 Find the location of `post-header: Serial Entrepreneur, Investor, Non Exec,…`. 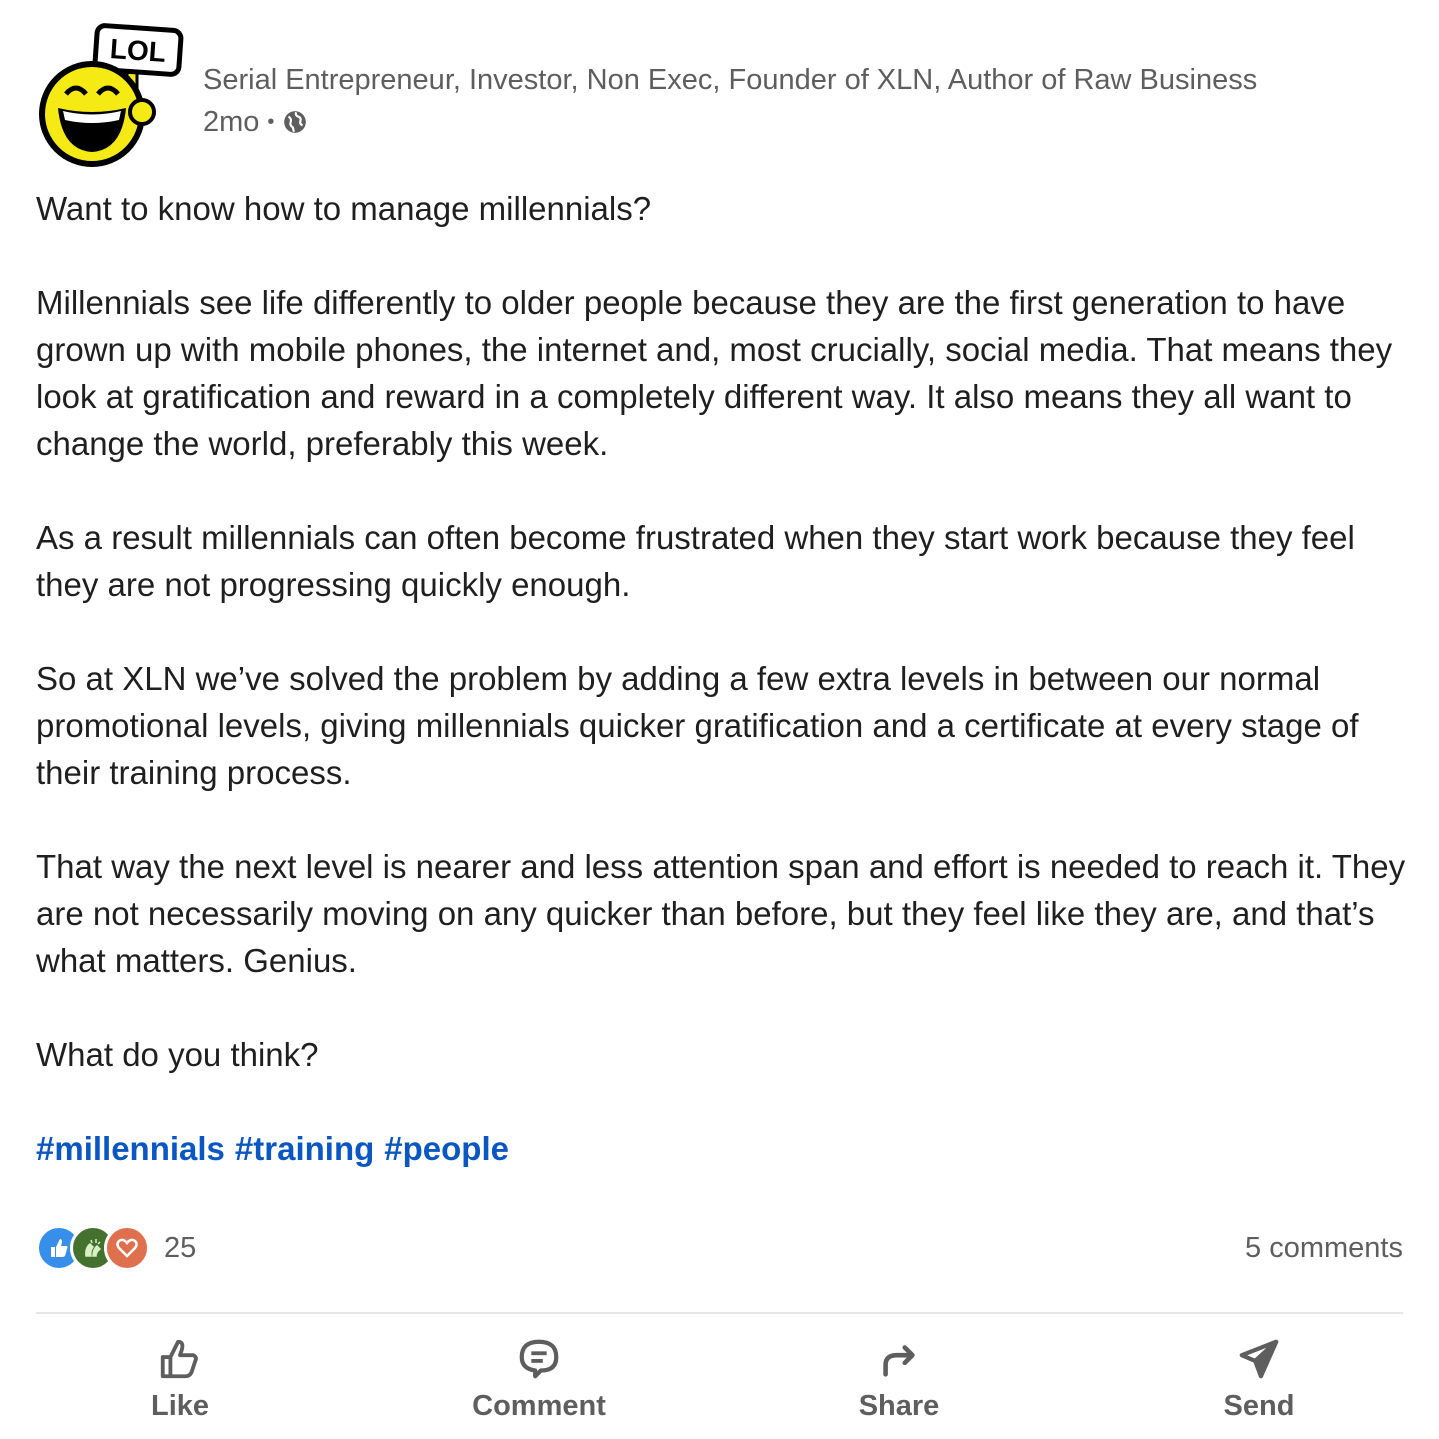

post-header: Serial Entrepreneur, Investor, Non Exec,… is located at coordinates (730, 101).